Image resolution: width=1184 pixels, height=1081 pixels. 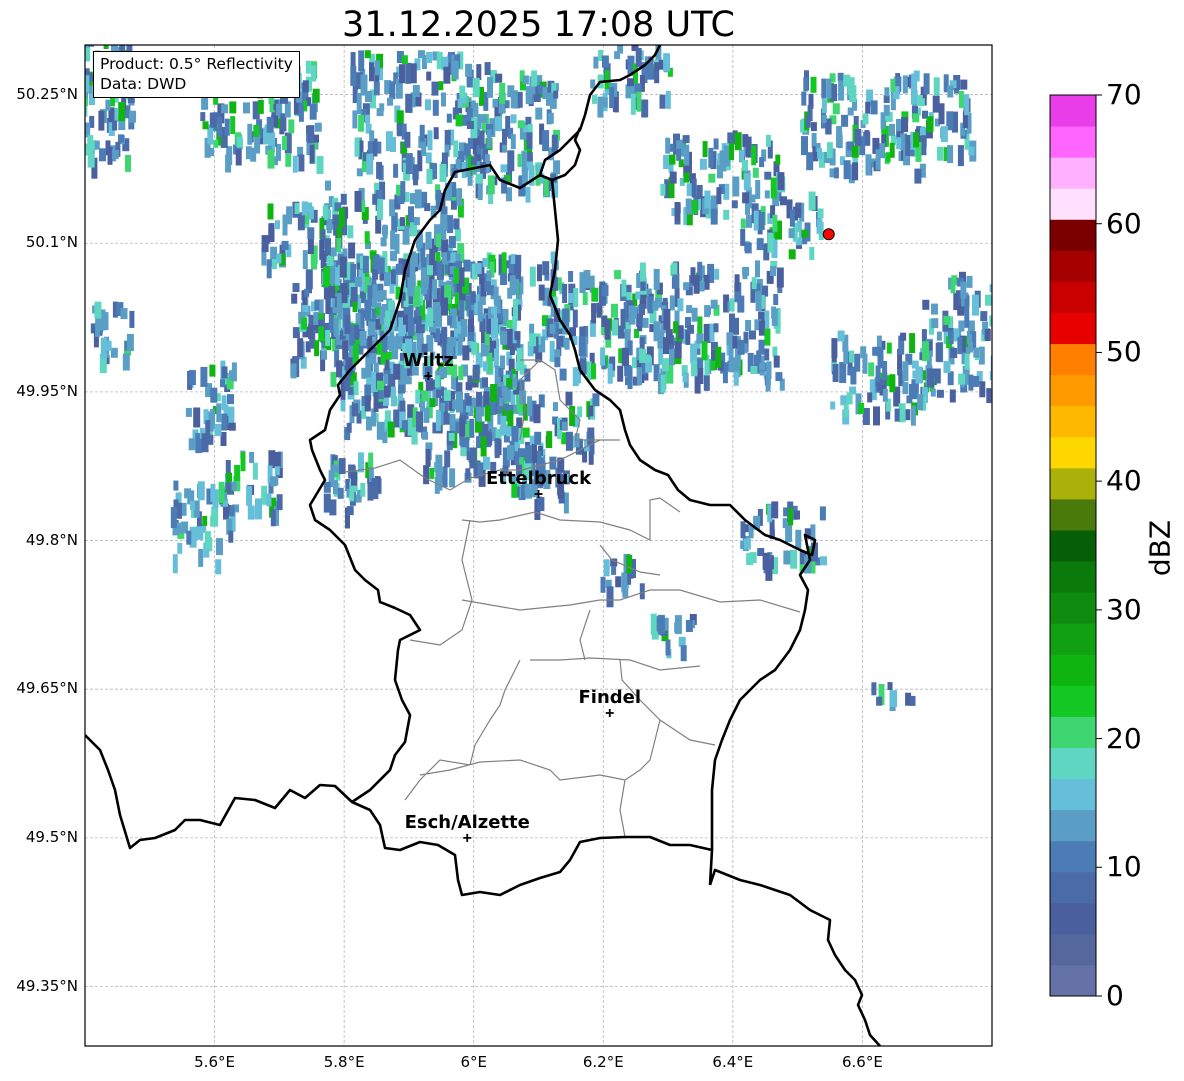 I want to click on colorbar-tick-label: 40, so click(x=1124, y=481).